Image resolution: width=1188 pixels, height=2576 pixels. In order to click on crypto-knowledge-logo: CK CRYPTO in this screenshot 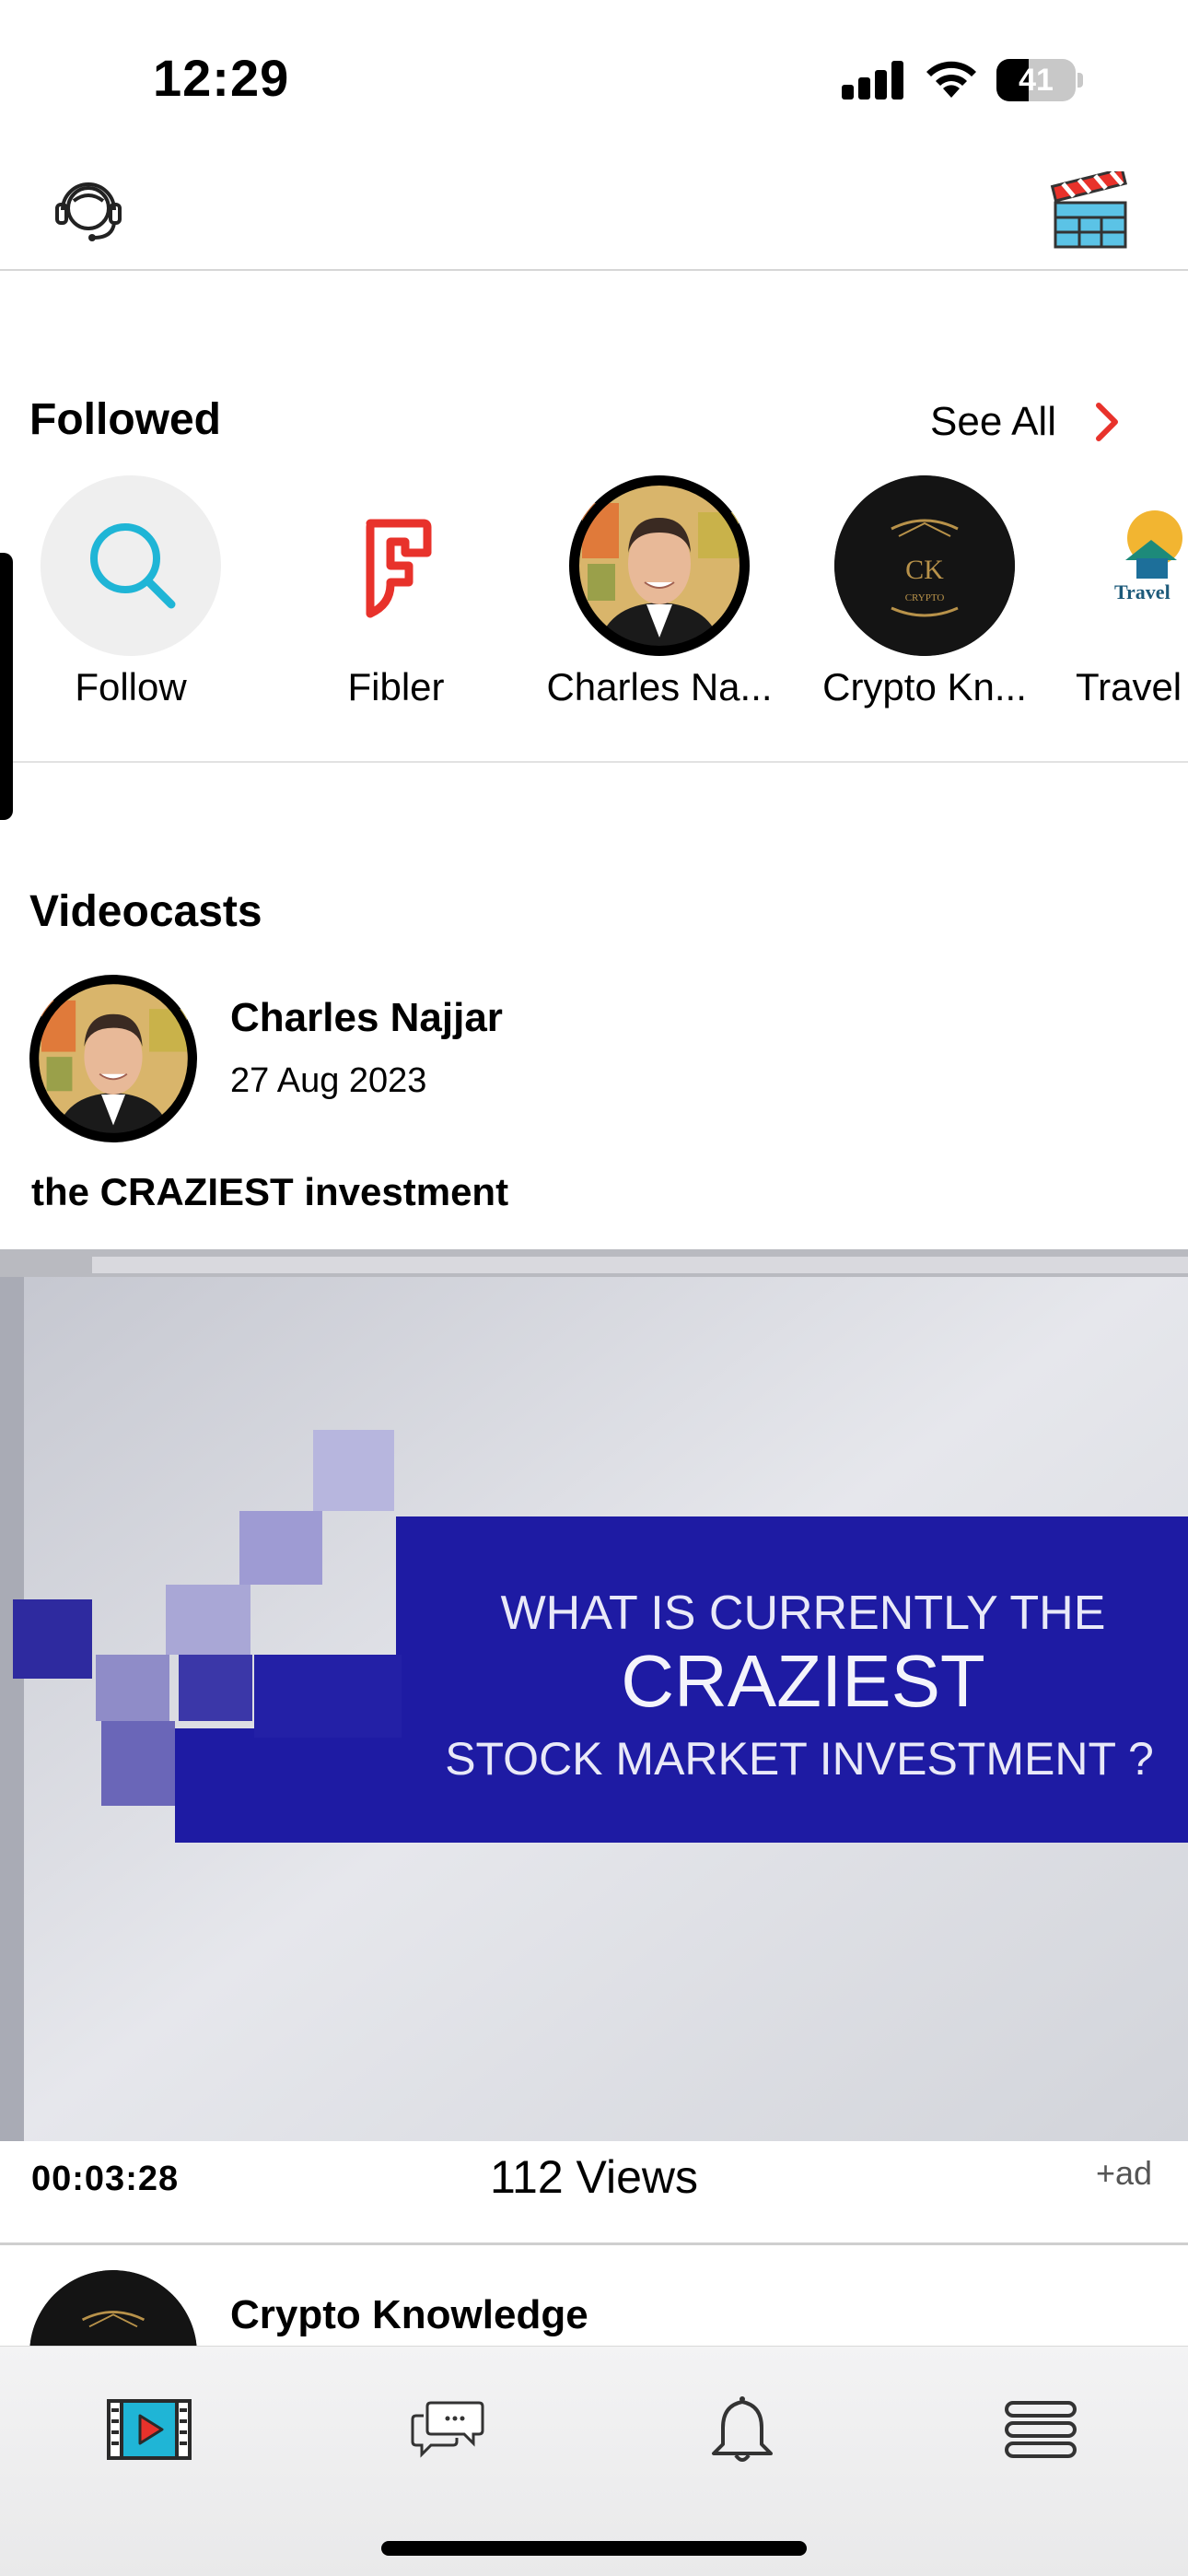, I will do `click(924, 565)`.